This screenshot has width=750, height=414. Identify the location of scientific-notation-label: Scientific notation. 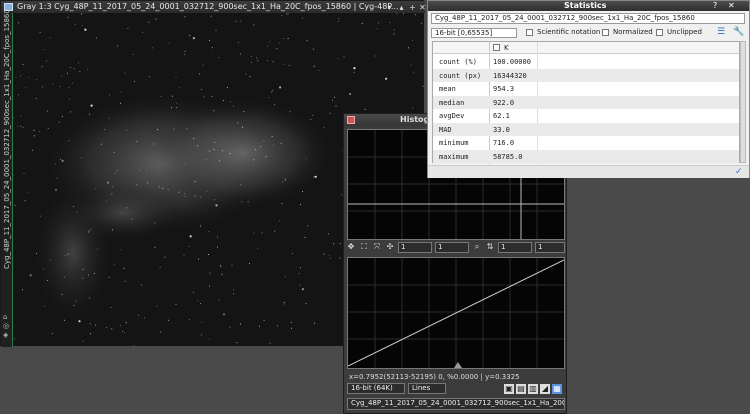
(569, 32).